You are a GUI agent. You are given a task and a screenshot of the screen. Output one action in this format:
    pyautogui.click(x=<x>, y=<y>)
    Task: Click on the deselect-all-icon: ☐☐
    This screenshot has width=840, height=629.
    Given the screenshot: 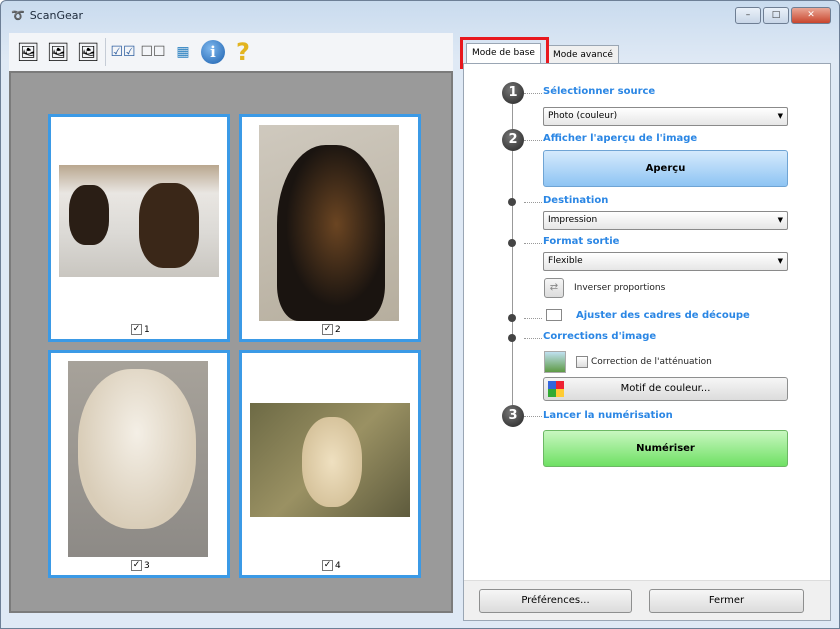 What is the action you would take?
    pyautogui.click(x=153, y=52)
    